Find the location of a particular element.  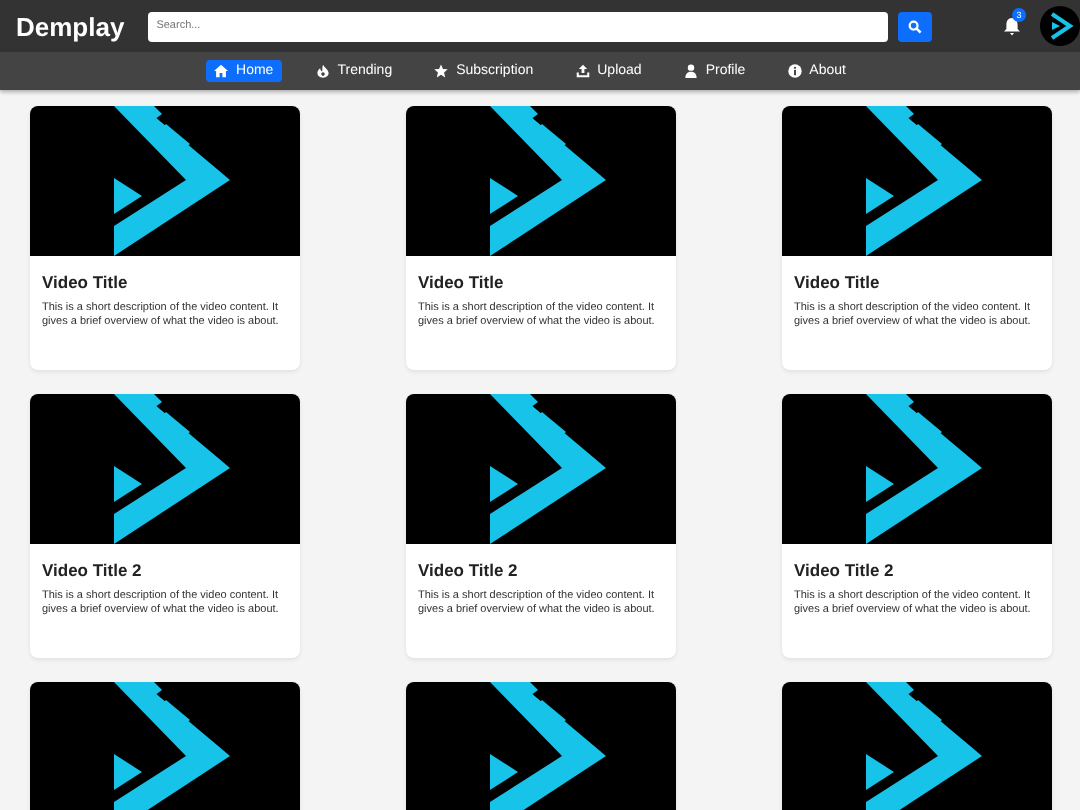

house-icon is located at coordinates (221, 71).